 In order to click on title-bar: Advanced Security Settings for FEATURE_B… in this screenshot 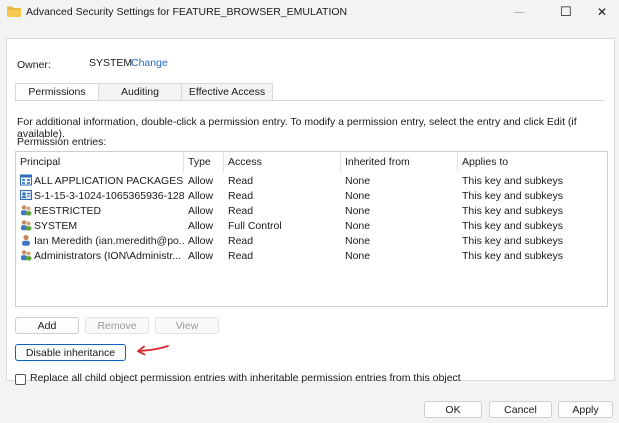, I will do `click(309, 13)`.